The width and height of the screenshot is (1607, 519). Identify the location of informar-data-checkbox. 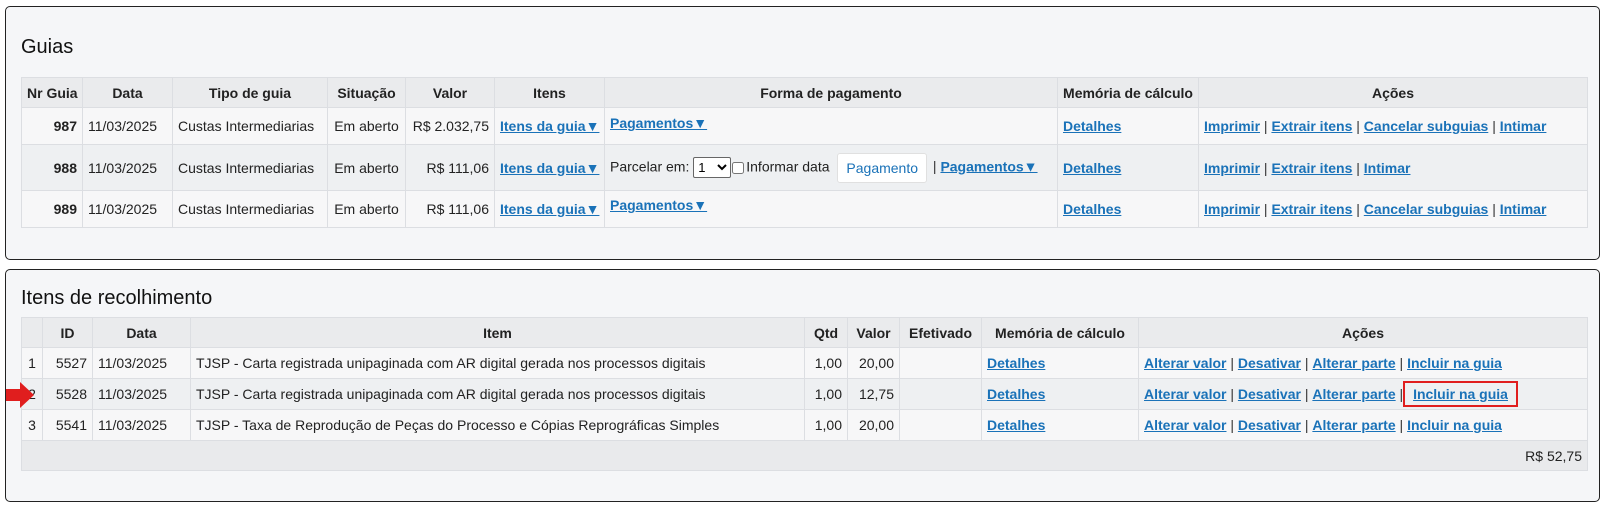
(738, 167).